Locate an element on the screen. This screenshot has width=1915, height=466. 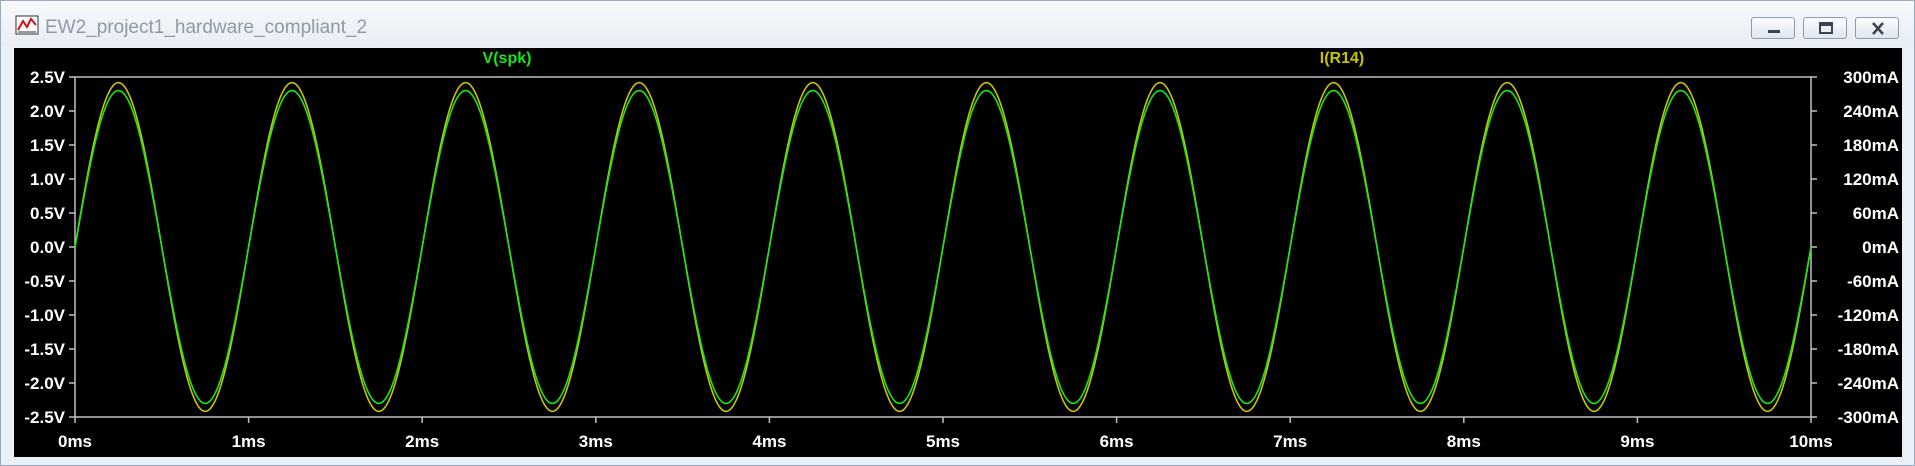
close-button is located at coordinates (1877, 28).